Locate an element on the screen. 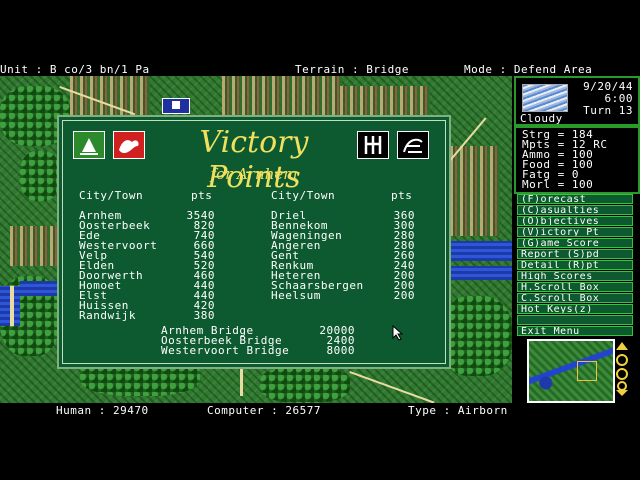  menu-item-h-scroll-box: H.Scroll Box is located at coordinates (575, 287).